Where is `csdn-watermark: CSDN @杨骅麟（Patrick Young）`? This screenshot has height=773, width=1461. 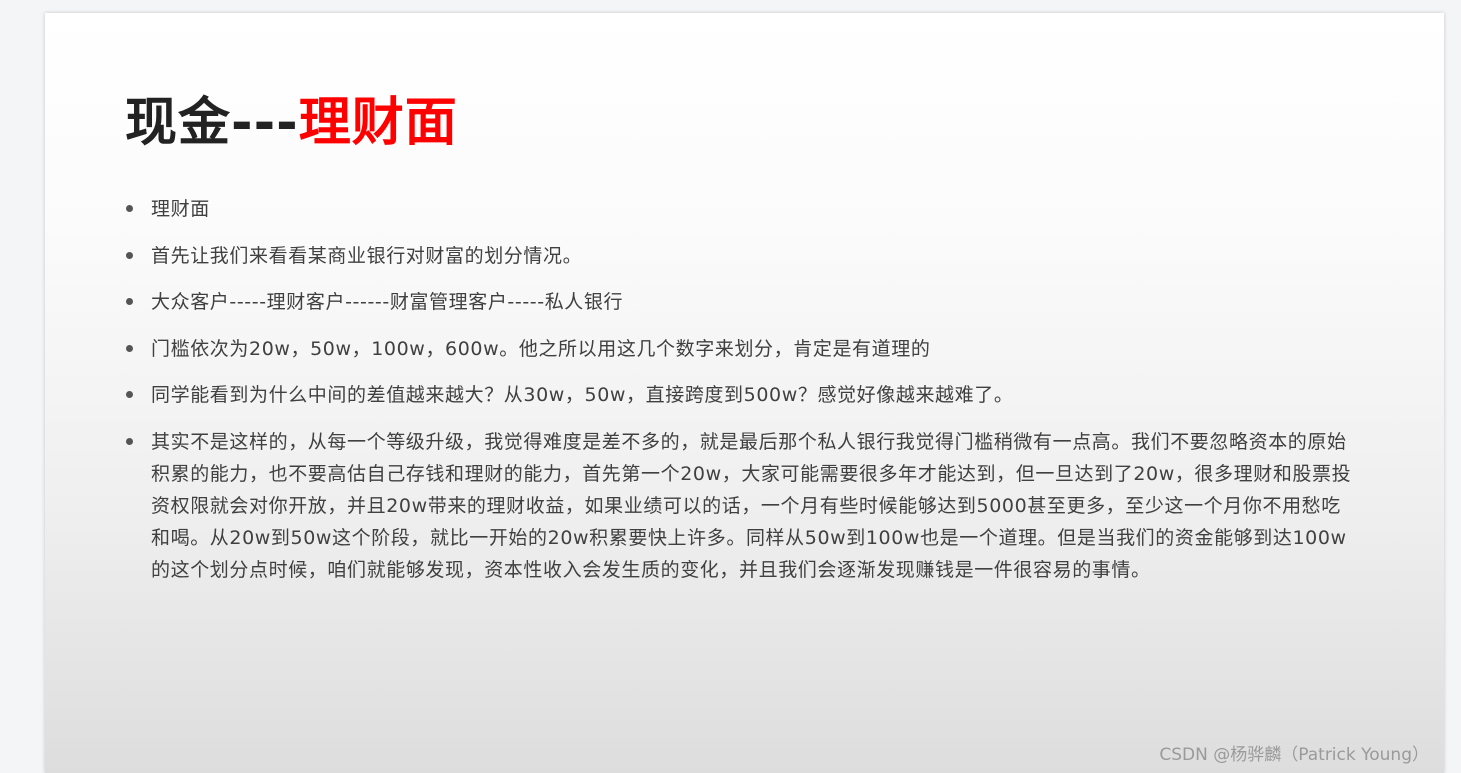 csdn-watermark: CSDN @杨骅麟（Patrick Young） is located at coordinates (1294, 755).